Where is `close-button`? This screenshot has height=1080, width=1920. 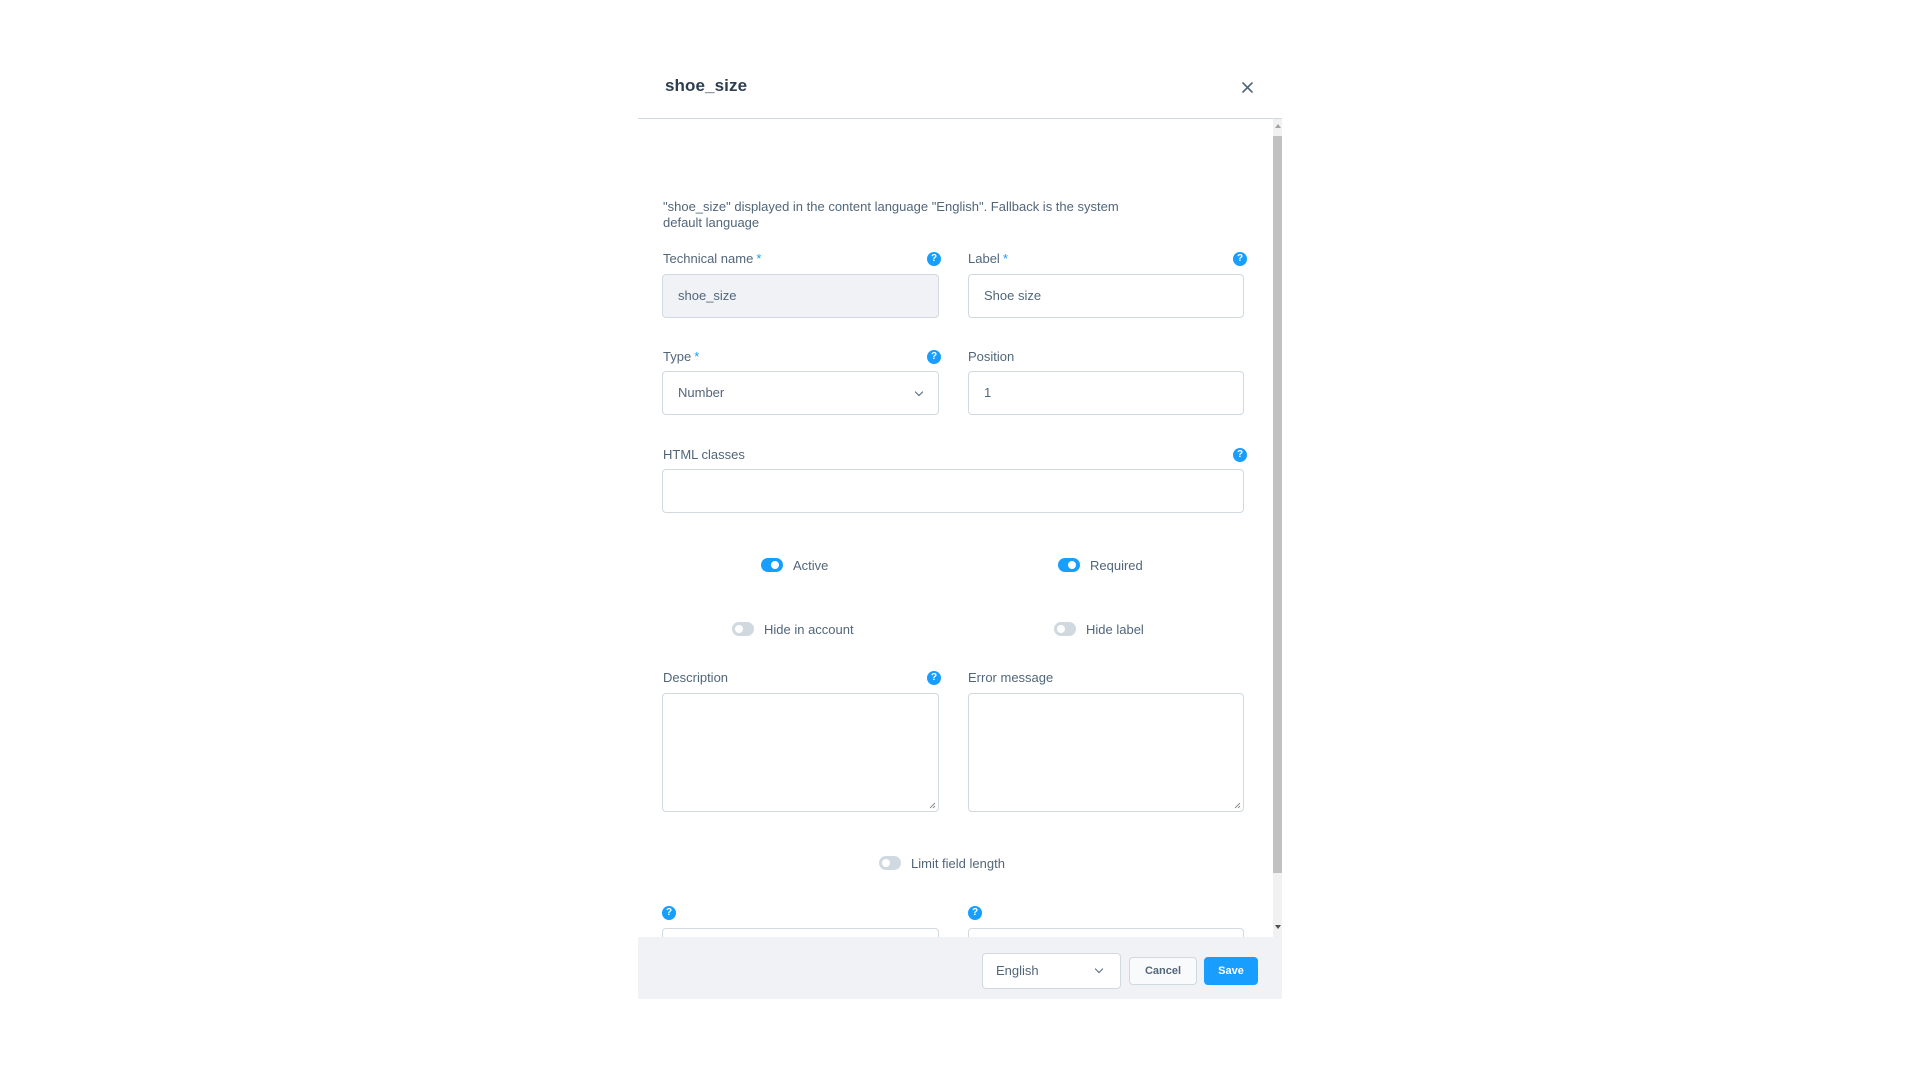
close-button is located at coordinates (1247, 87).